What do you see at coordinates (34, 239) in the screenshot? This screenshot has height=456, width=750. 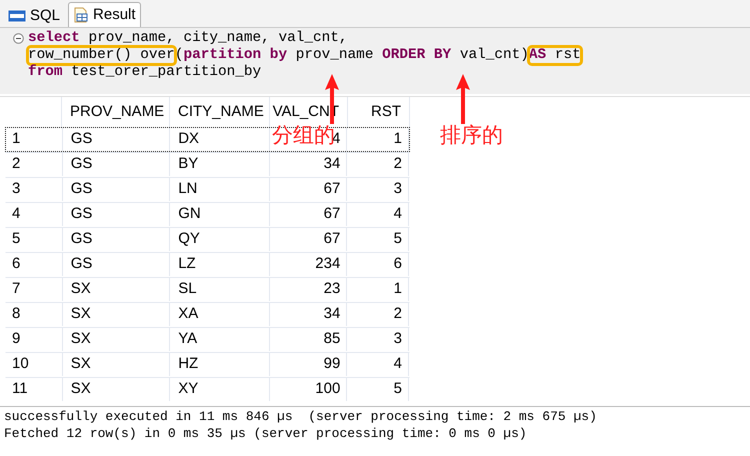 I see `row-number: 5` at bounding box center [34, 239].